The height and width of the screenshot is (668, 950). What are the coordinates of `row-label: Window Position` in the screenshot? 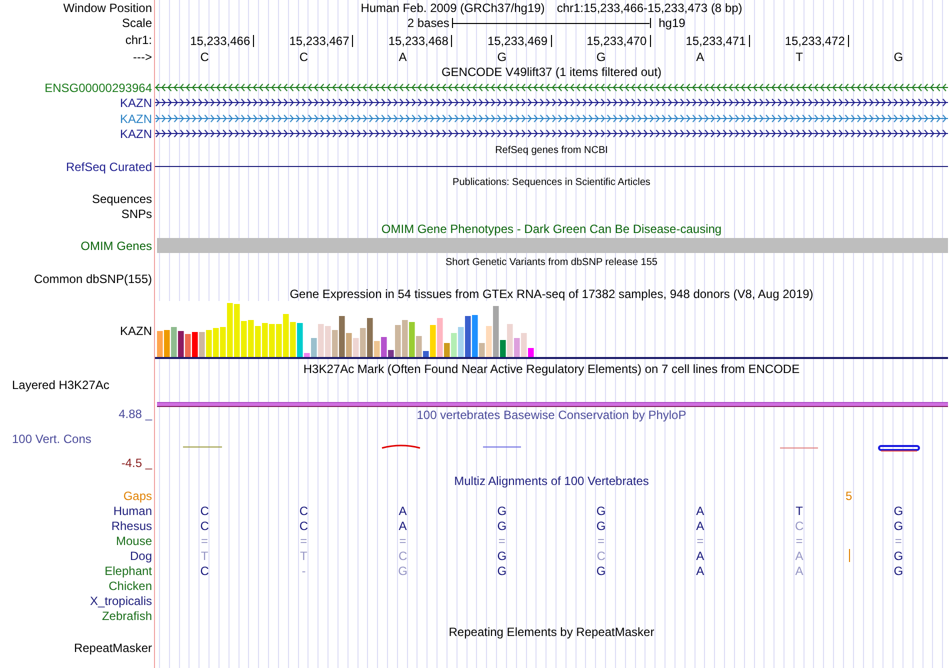 It's located at (107, 7).